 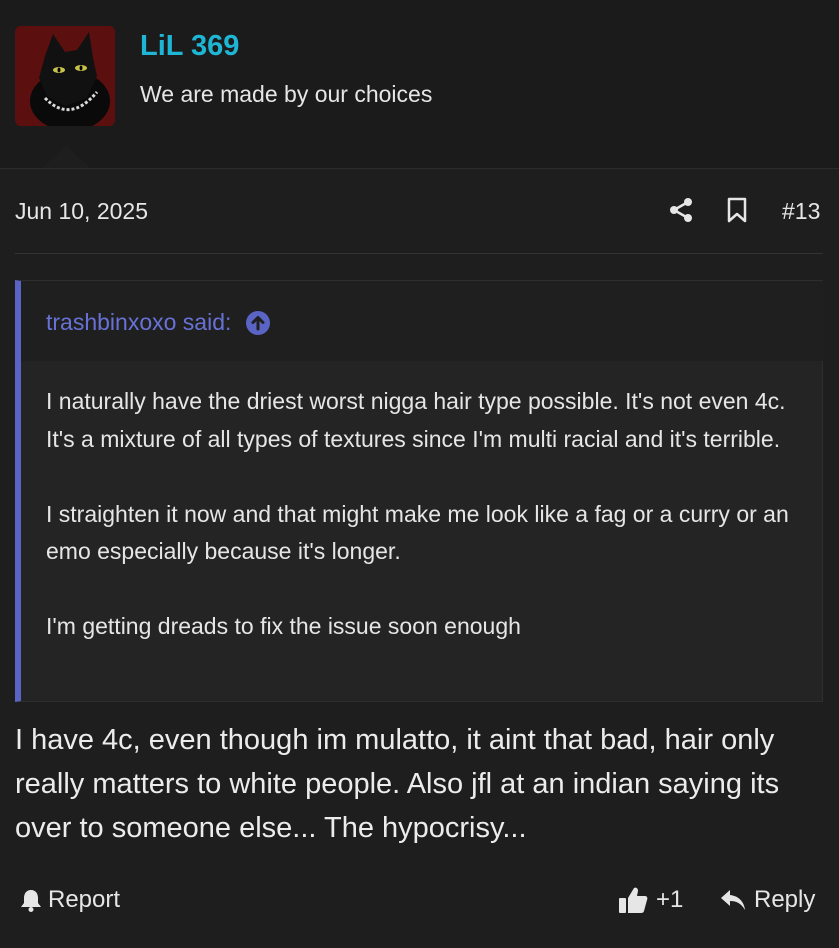 What do you see at coordinates (801, 211) in the screenshot?
I see `post-number: #13` at bounding box center [801, 211].